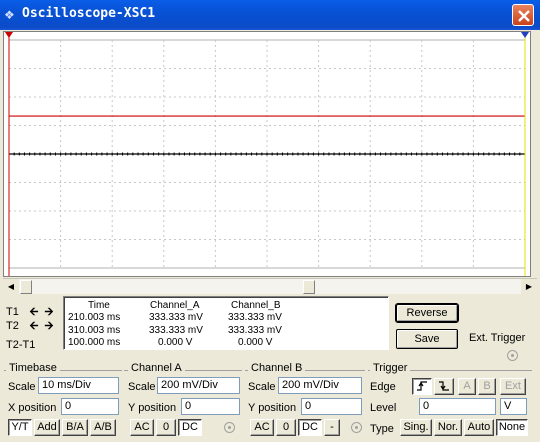 The height and width of the screenshot is (442, 540). I want to click on delta-channel-b: 0.000 V, so click(255, 342).